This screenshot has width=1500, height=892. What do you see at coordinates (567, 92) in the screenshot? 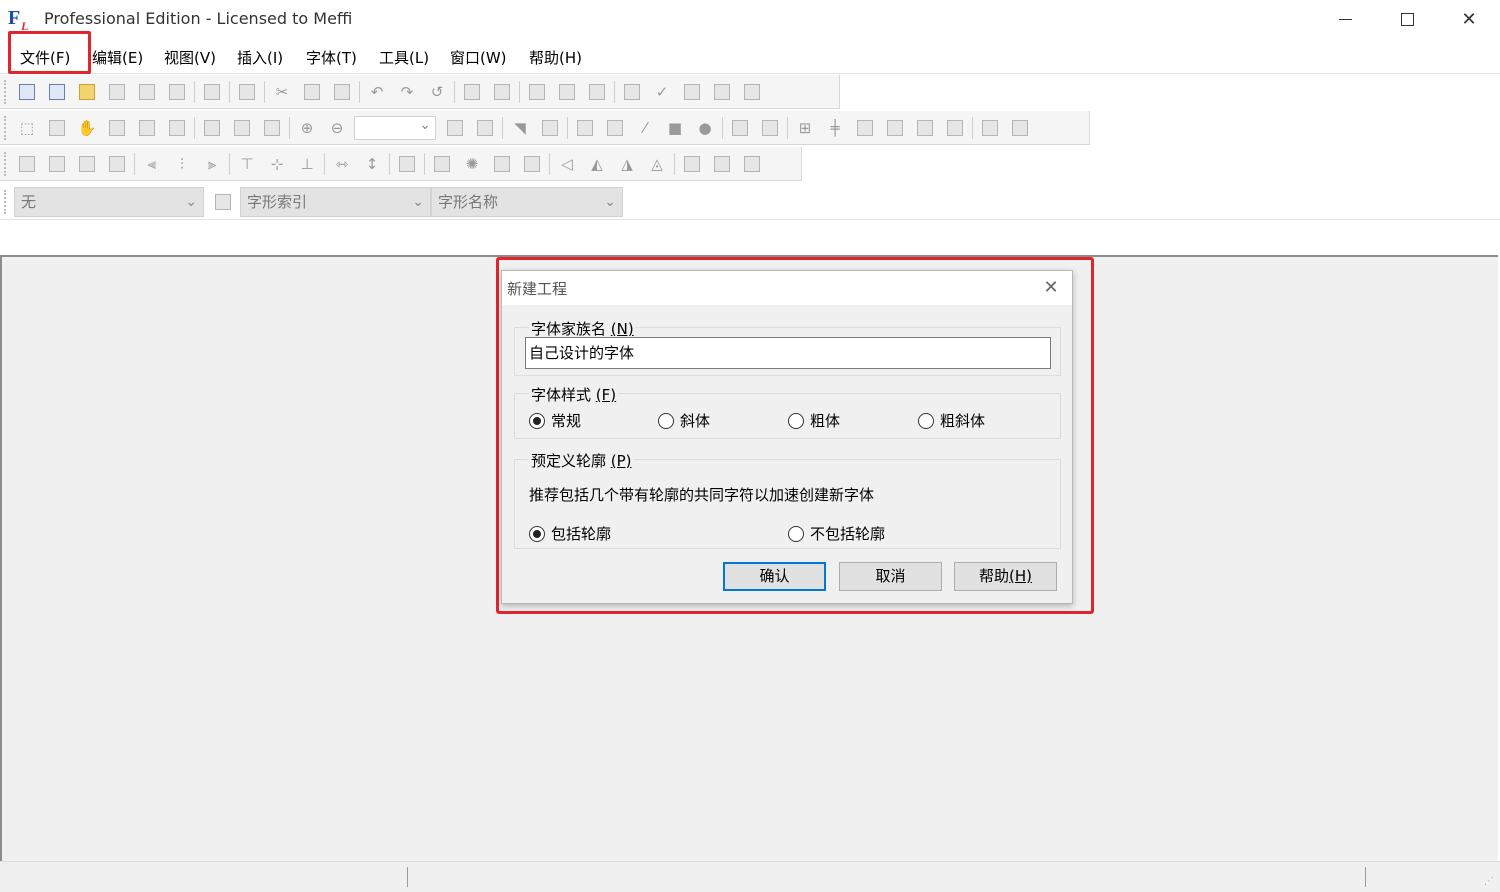
I see `validate-icon` at bounding box center [567, 92].